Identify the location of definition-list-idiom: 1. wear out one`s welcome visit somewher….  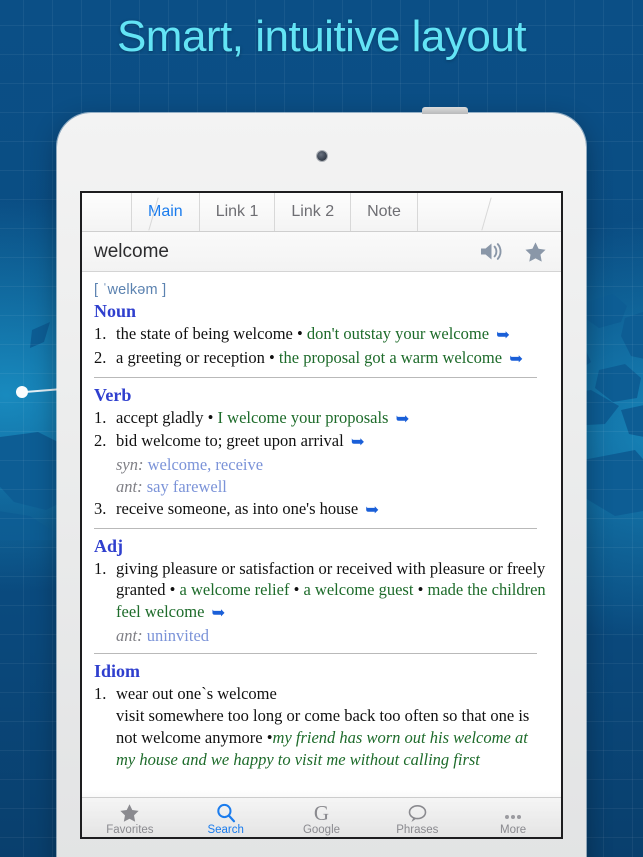
(320, 726).